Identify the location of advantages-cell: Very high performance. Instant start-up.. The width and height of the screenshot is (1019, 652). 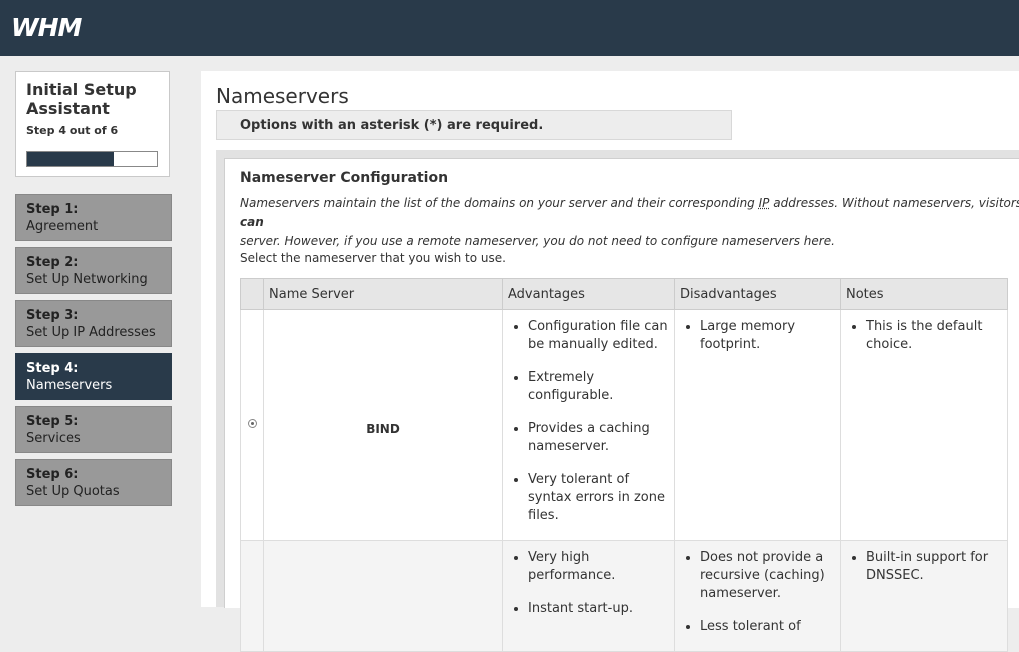
(588, 596).